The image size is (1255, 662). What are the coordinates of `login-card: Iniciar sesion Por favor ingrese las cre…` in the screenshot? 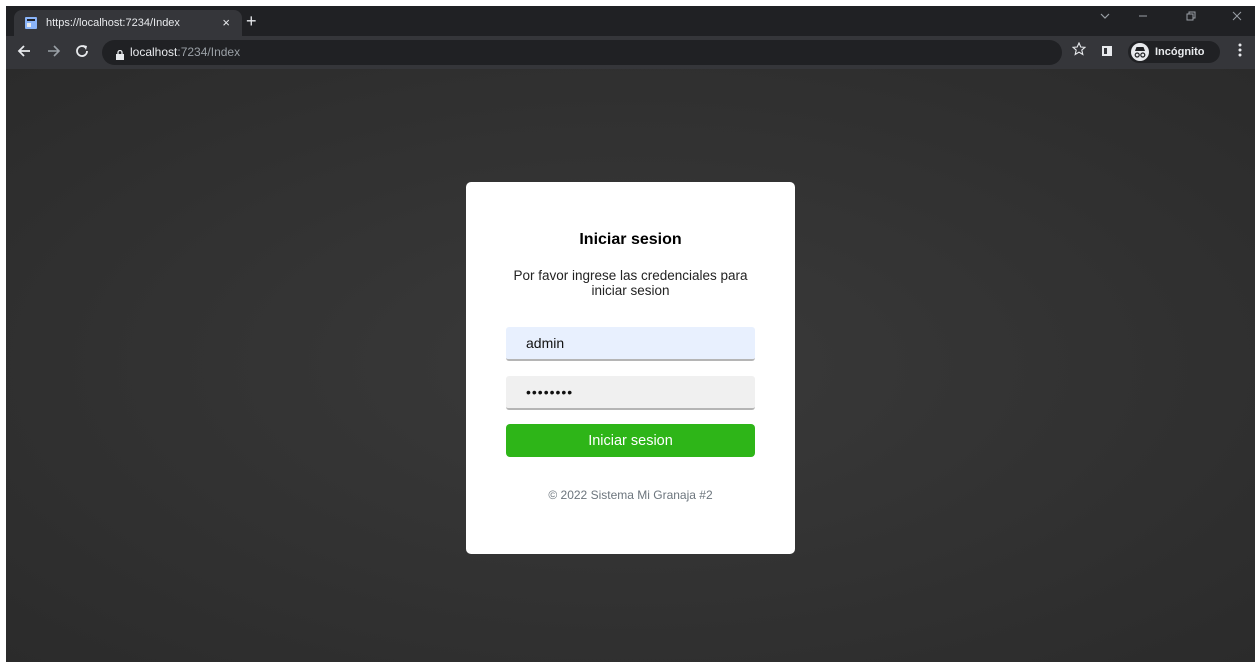 It's located at (630, 368).